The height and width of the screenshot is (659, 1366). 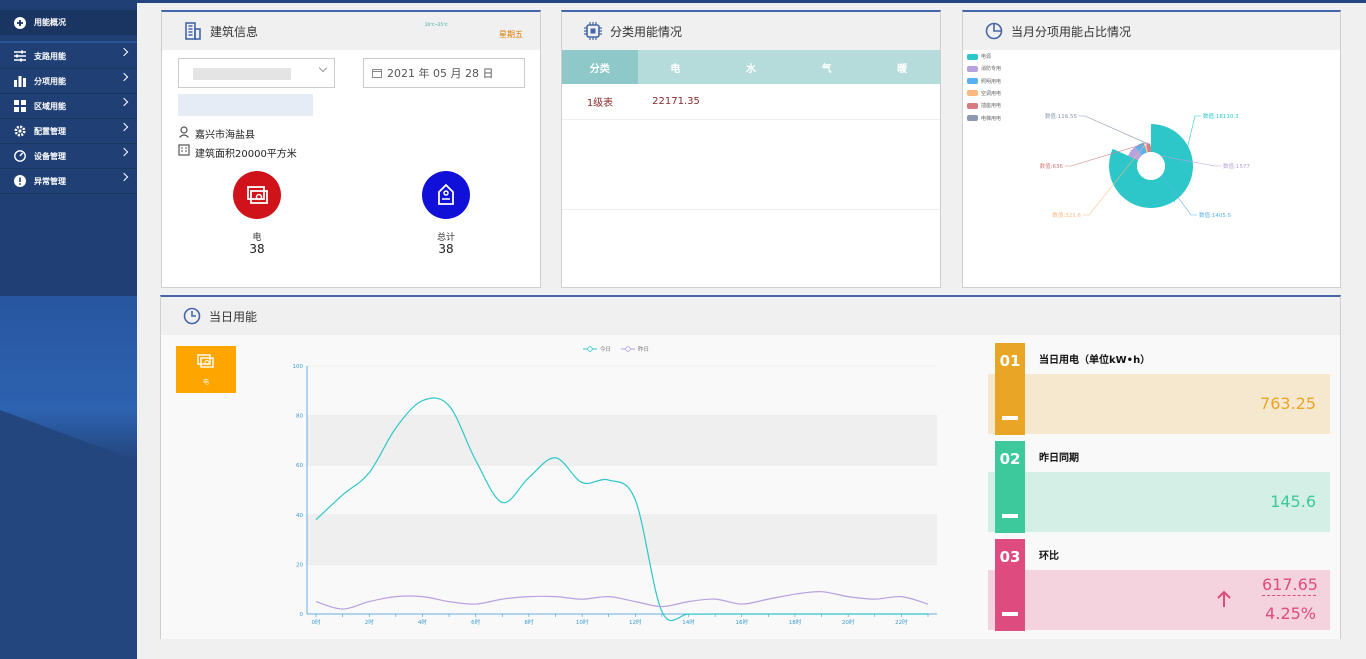 What do you see at coordinates (1224, 598) in the screenshot?
I see `arrow-up-icon` at bounding box center [1224, 598].